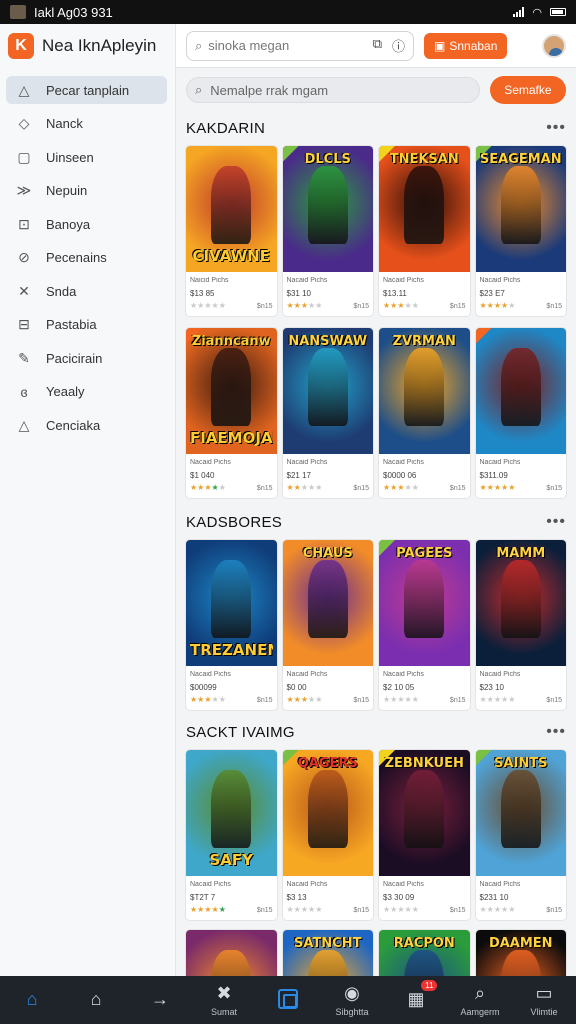 Image resolution: width=576 pixels, height=1024 pixels. I want to click on game-grid: SATNCHT RACPON DAAMEN, so click(376, 953).